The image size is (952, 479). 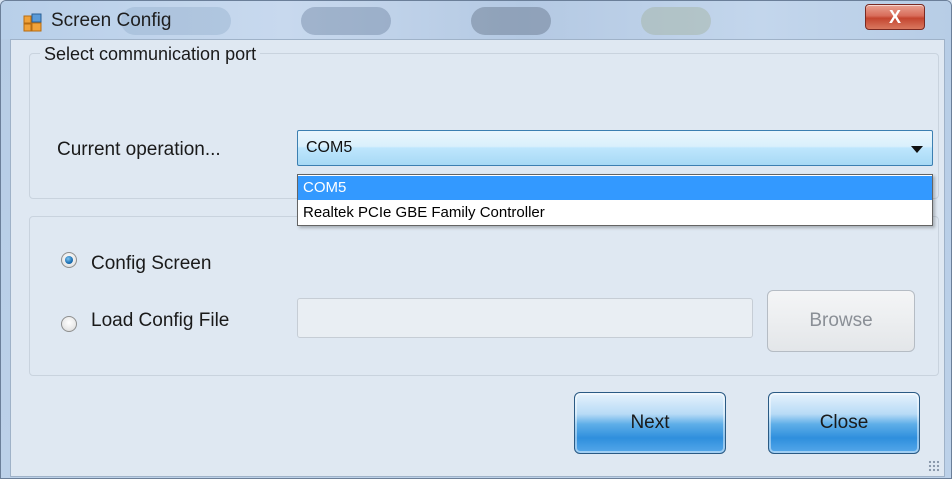 What do you see at coordinates (934, 466) in the screenshot?
I see `resize-grip` at bounding box center [934, 466].